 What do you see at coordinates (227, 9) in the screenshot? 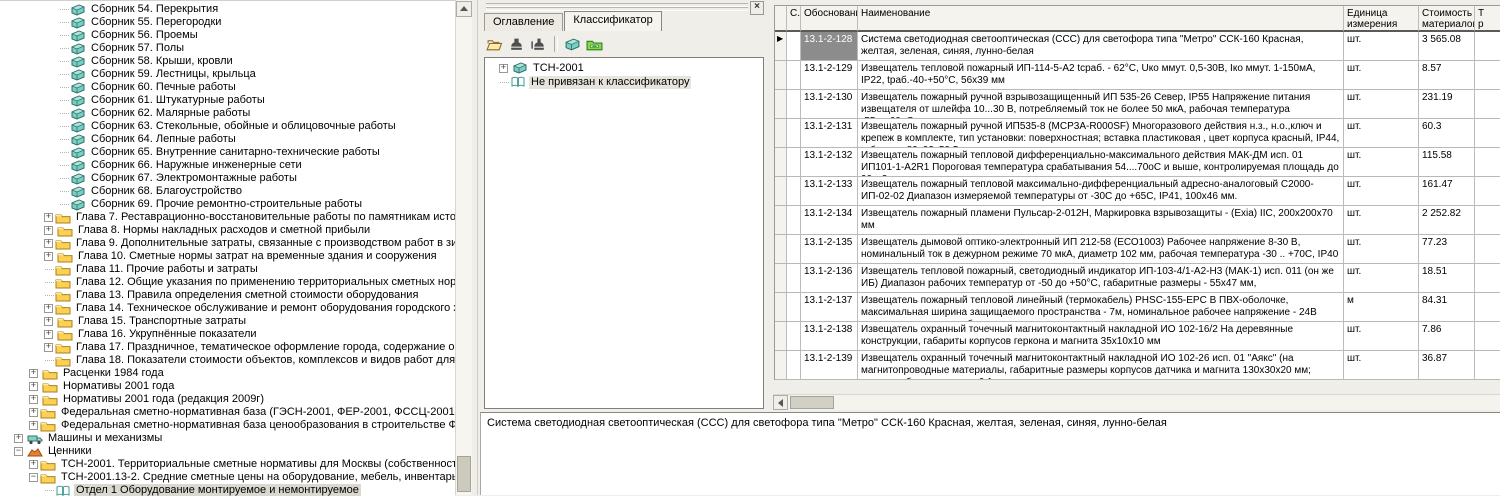
I see `tree-item: Сборник 54. Перекрытия` at bounding box center [227, 9].